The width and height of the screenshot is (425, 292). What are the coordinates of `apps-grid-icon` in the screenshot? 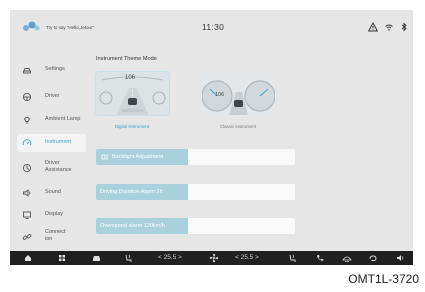 It's located at (62, 258).